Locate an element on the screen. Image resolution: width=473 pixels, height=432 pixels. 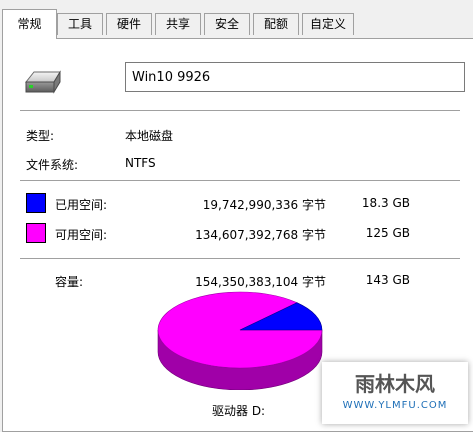
type-label: 类型: is located at coordinates (40, 136).